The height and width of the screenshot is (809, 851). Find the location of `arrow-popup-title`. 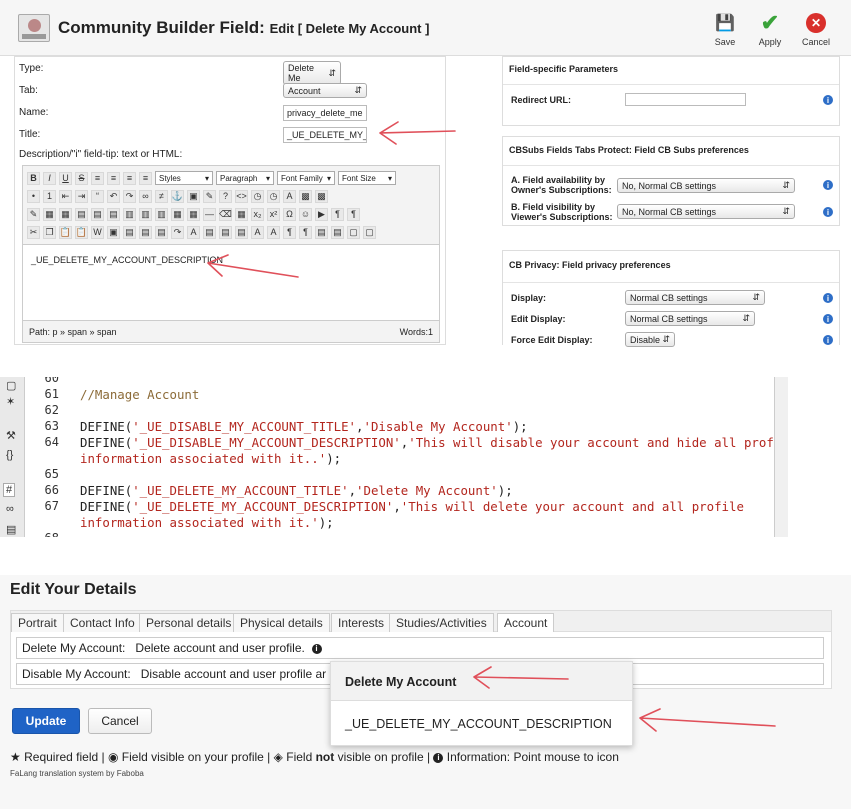

arrow-popup-title is located at coordinates (521, 677).